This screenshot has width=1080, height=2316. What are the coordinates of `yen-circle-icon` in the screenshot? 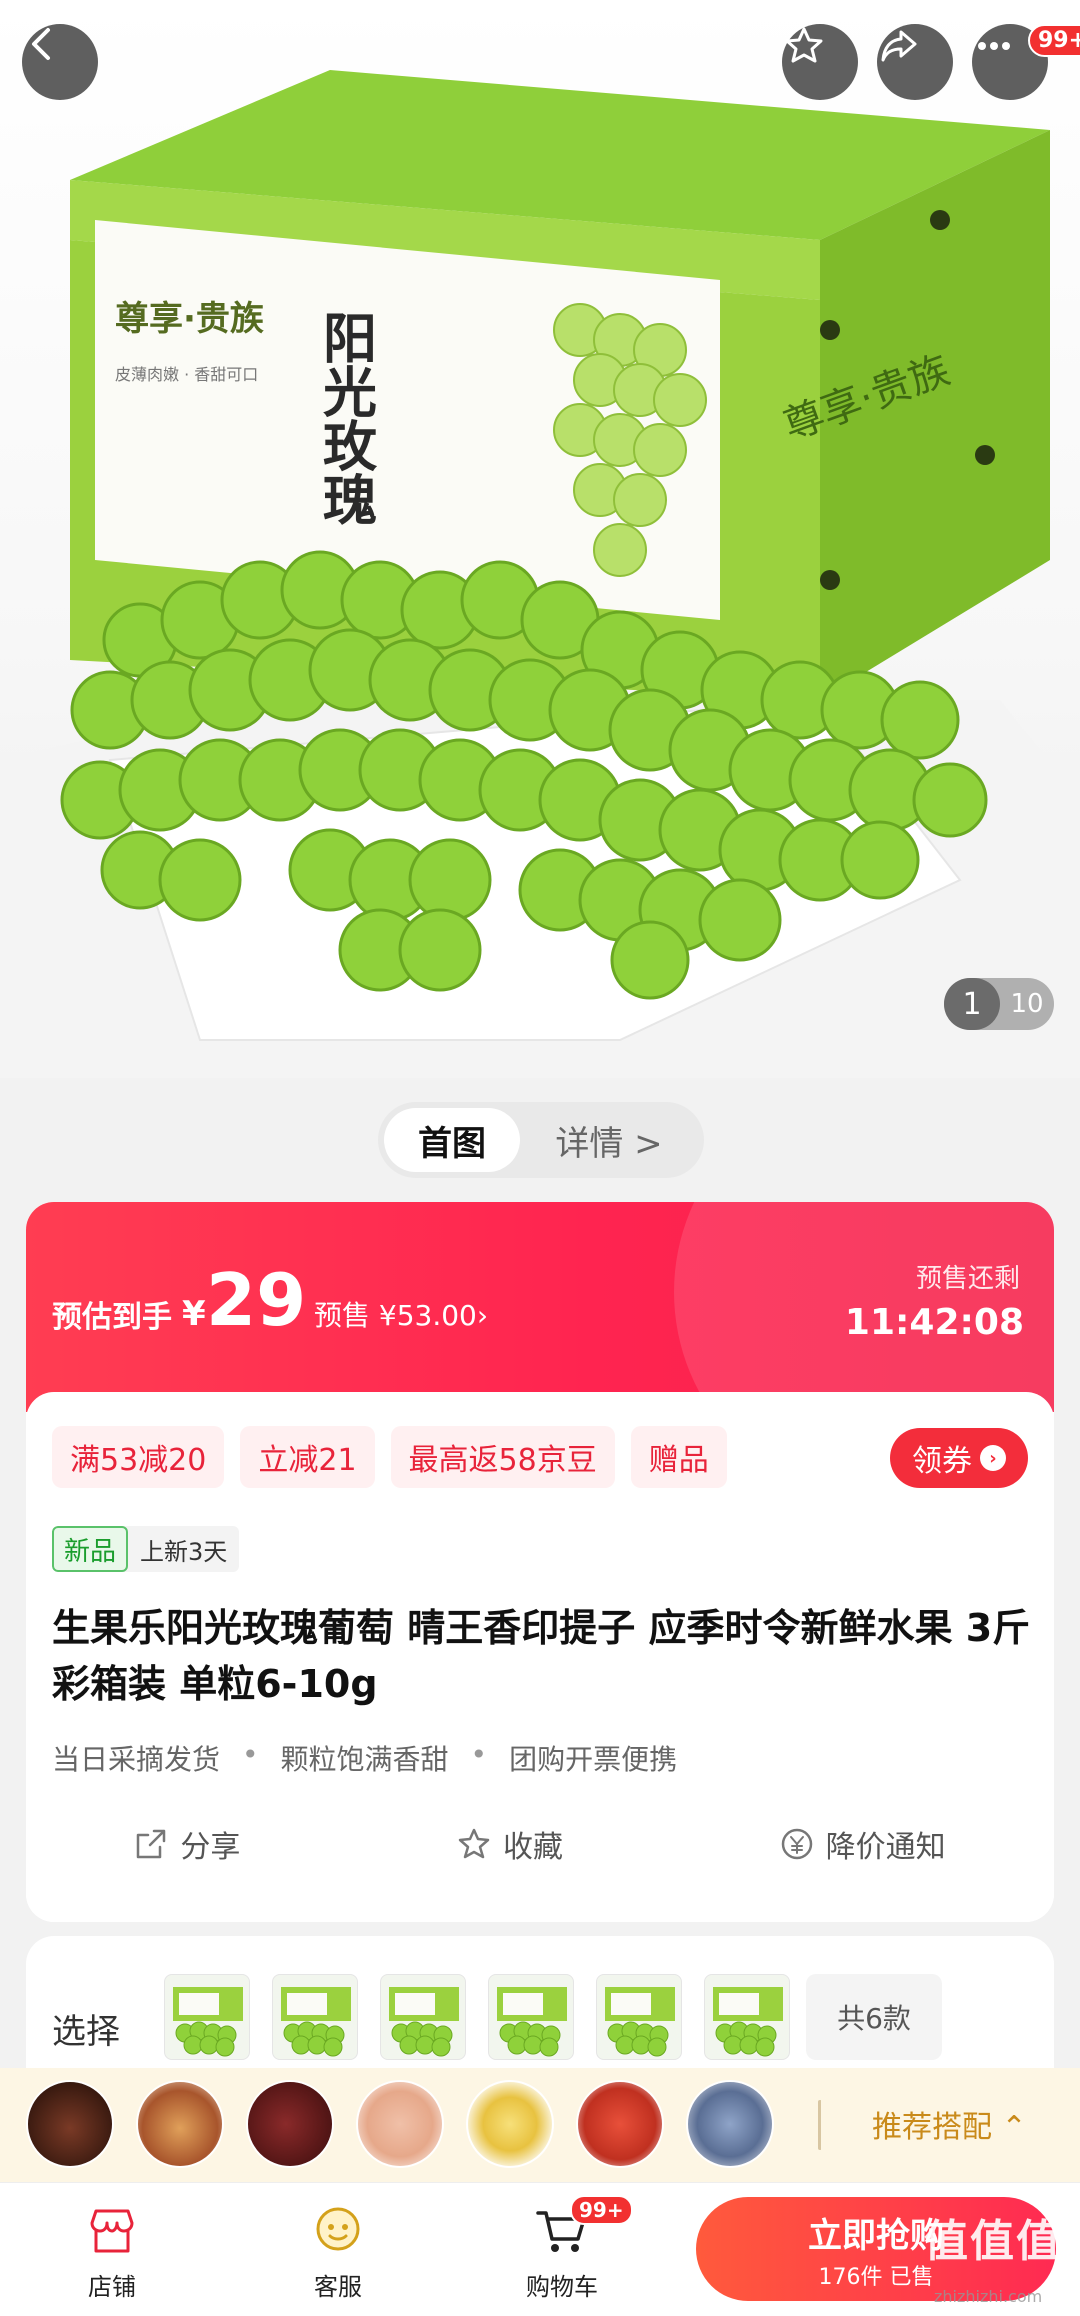 It's located at (796, 1844).